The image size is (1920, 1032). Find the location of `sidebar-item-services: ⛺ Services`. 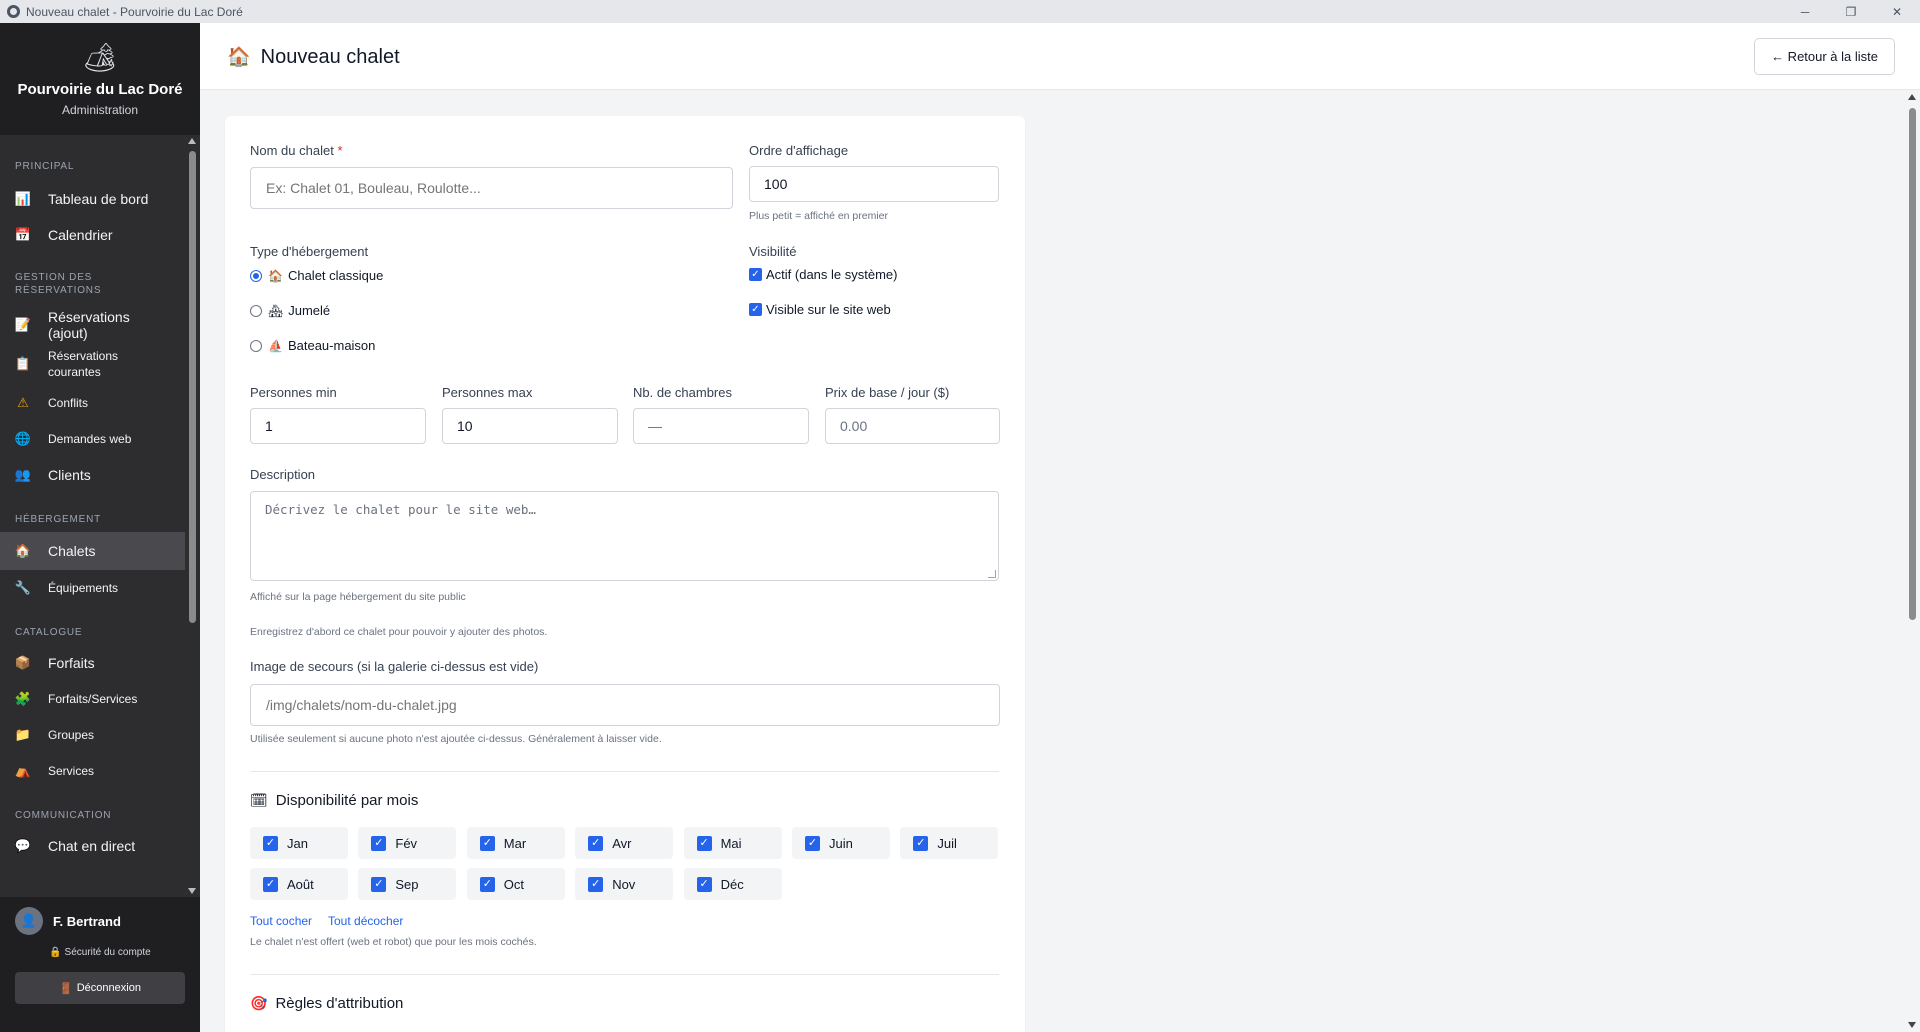

sidebar-item-services: ⛺ Services is located at coordinates (92, 771).